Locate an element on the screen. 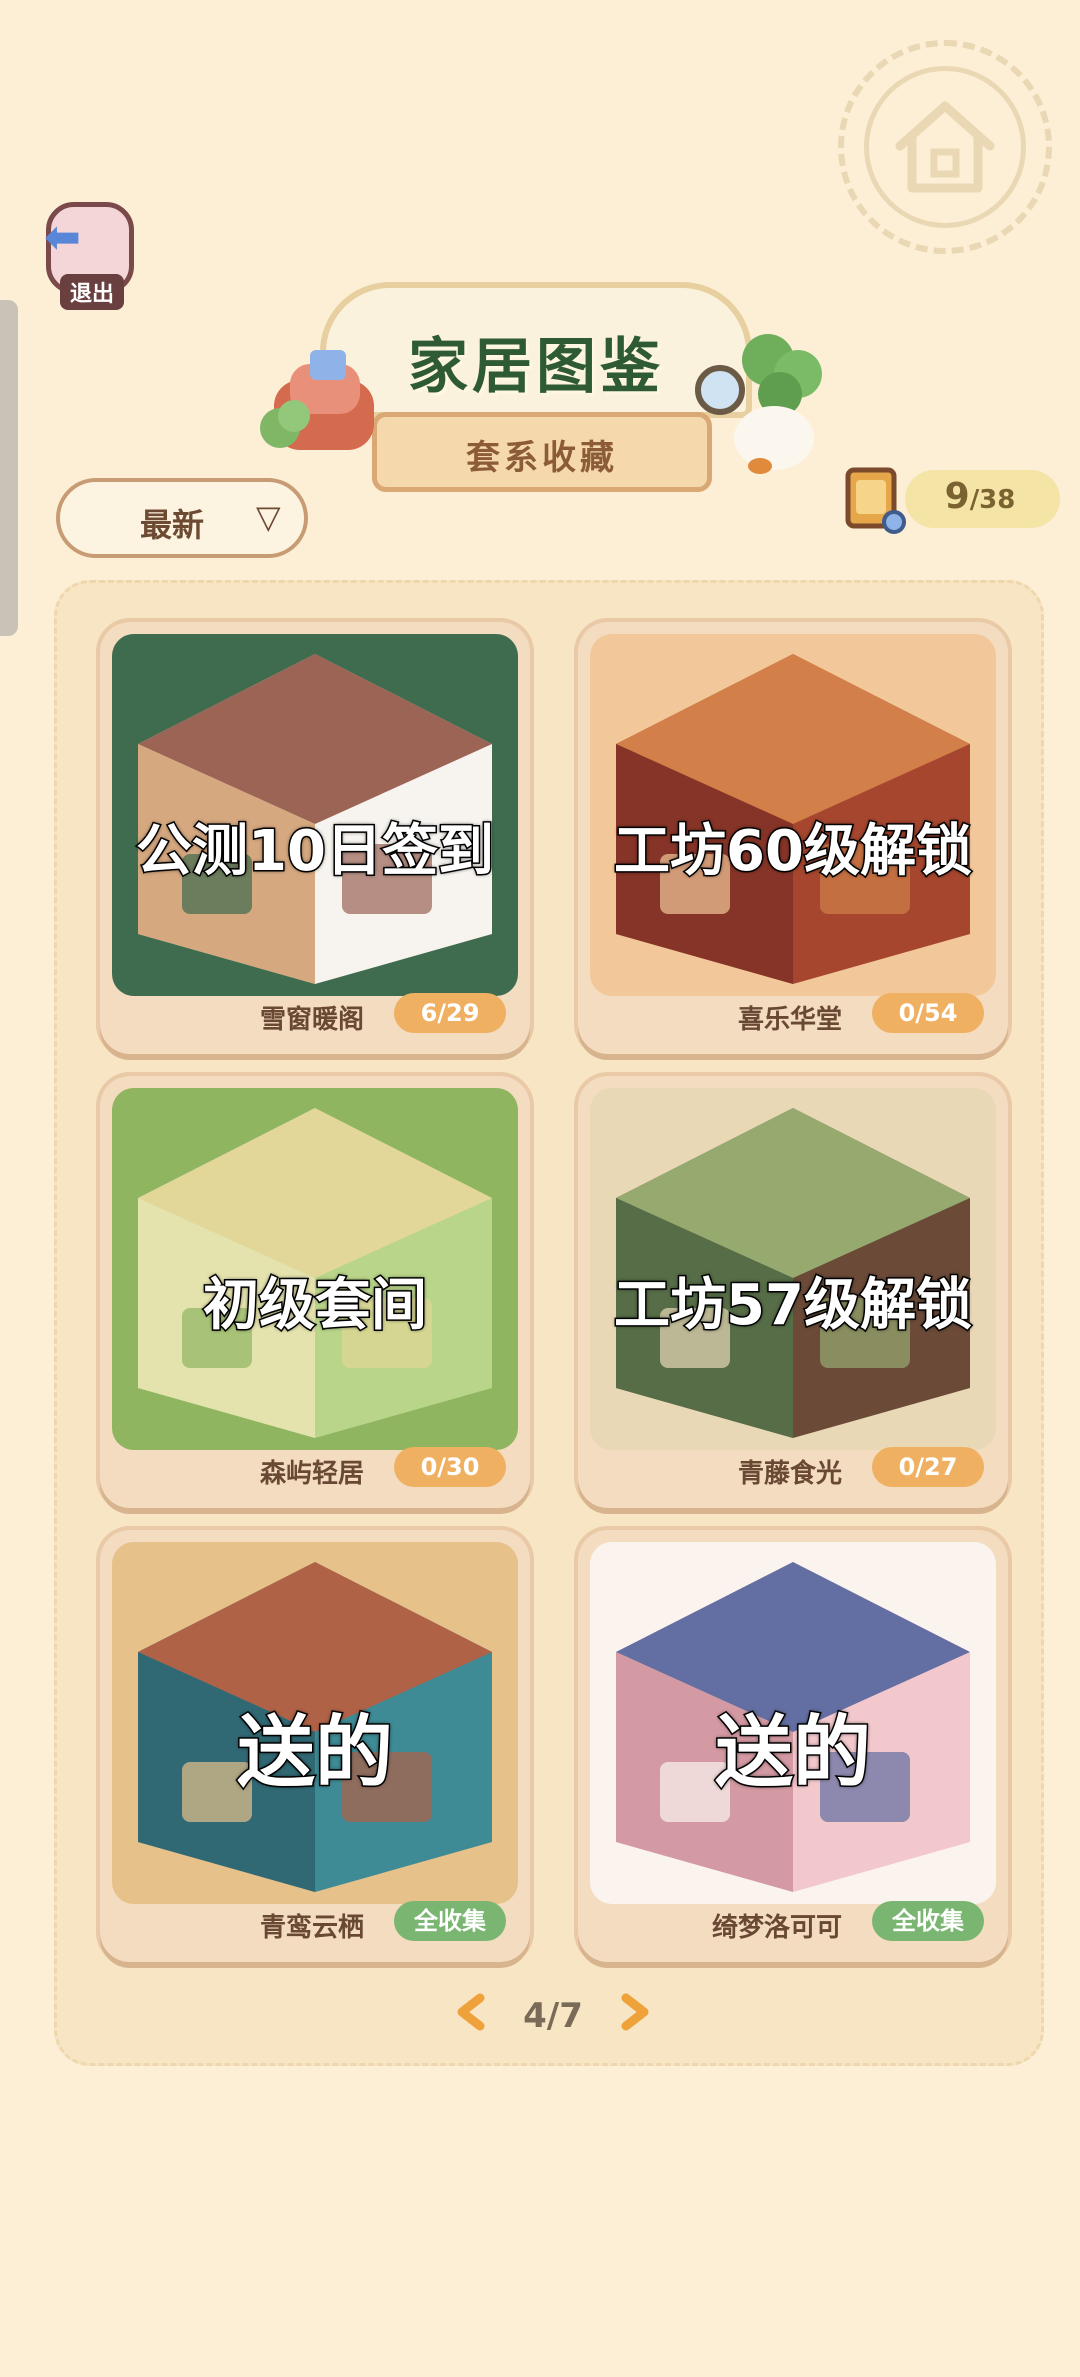 This screenshot has width=1080, height=2377. card-caption: 初级套间 is located at coordinates (315, 1306).